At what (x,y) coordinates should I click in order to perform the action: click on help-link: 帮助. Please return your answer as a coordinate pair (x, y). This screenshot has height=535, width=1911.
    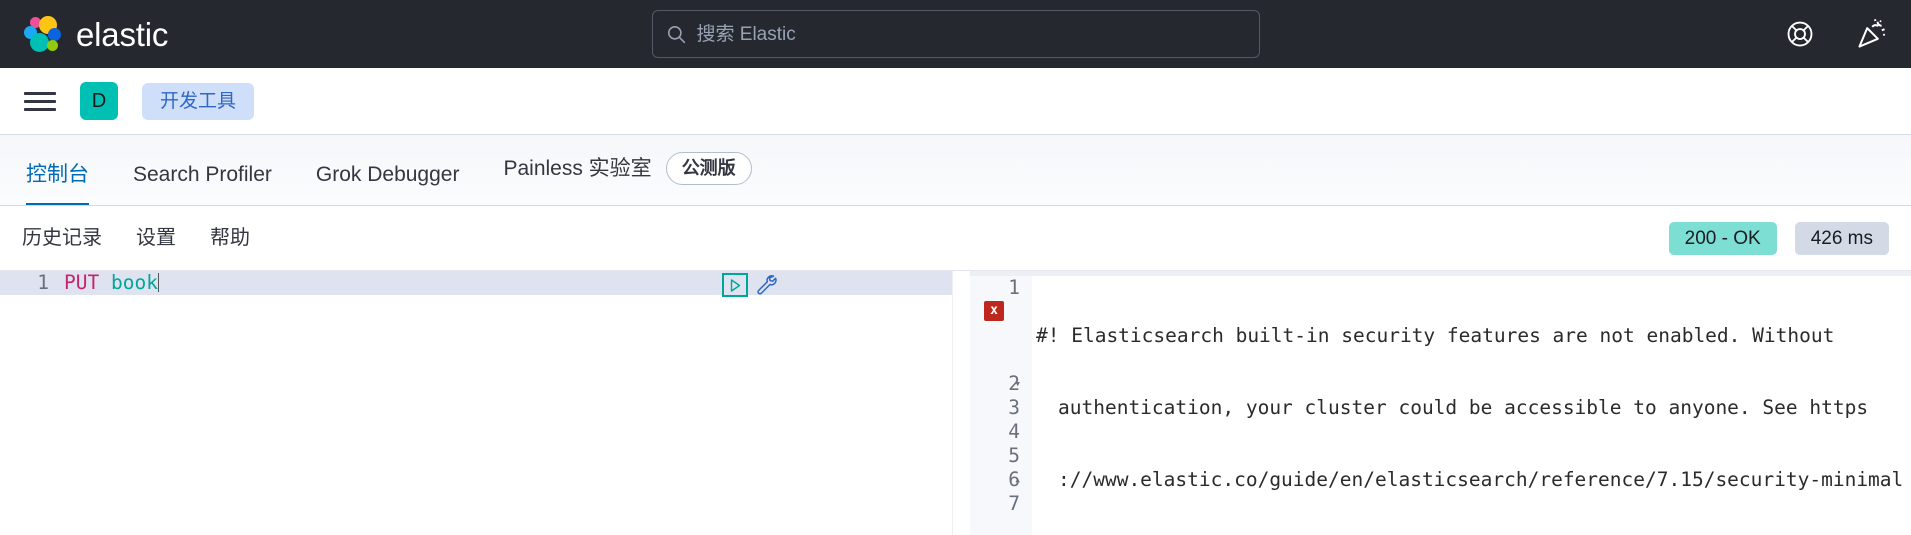
    Looking at the image, I should click on (230, 238).